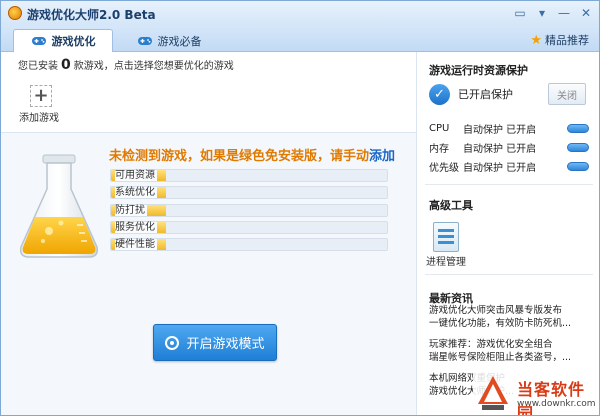 The height and width of the screenshot is (416, 600). Describe the element at coordinates (578, 147) in the screenshot. I see `memory-toggle` at that location.